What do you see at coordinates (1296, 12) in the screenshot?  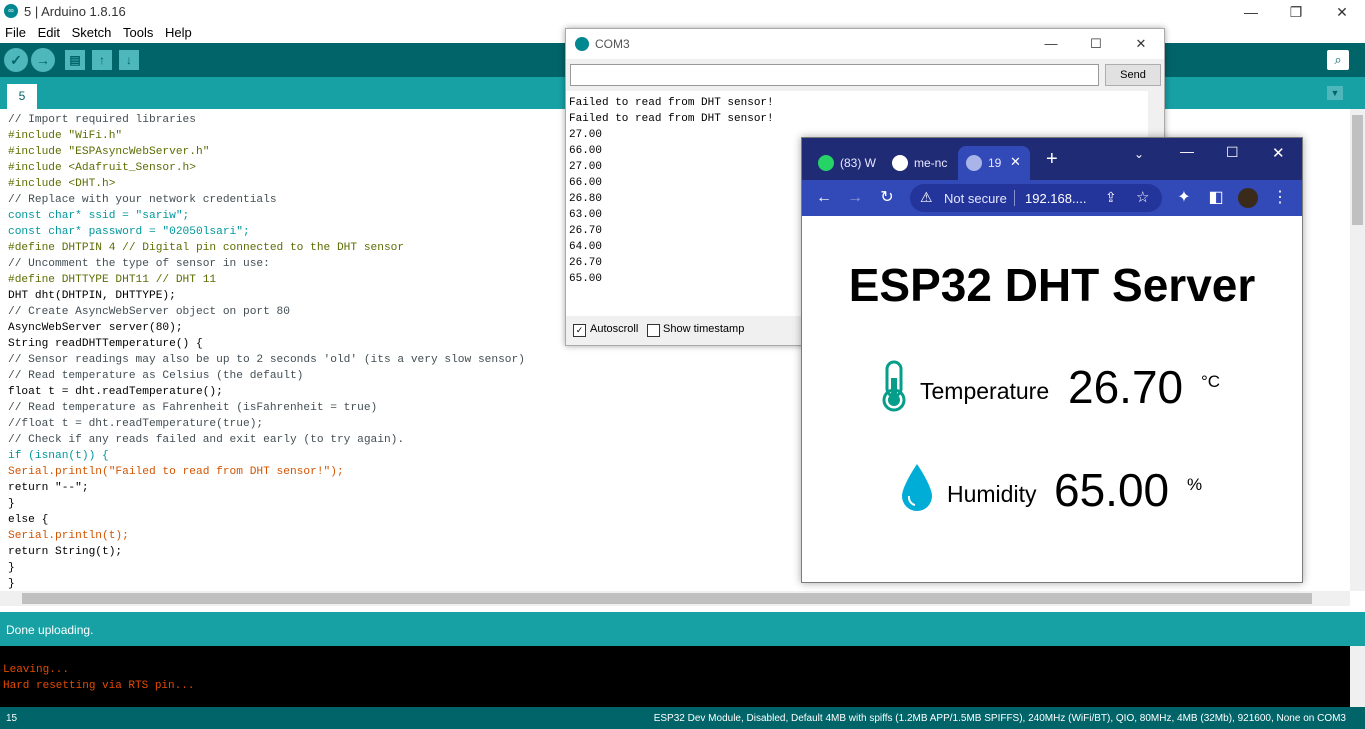 I see `restore-button: ❐` at bounding box center [1296, 12].